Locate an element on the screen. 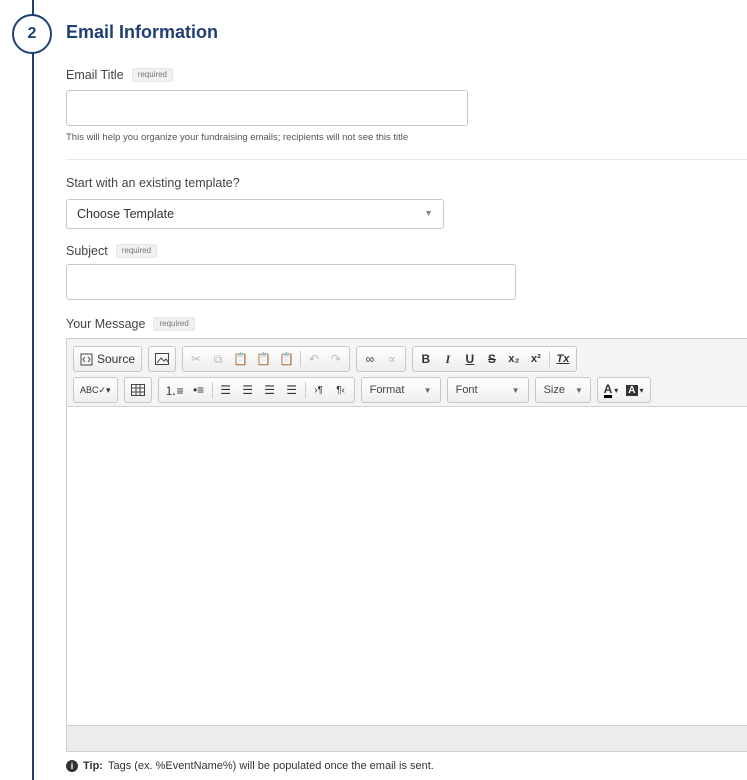  toolbar-group-clipboard: ✂ ⧉ 📋 📋 📋 ↶ ↷ is located at coordinates (266, 359).